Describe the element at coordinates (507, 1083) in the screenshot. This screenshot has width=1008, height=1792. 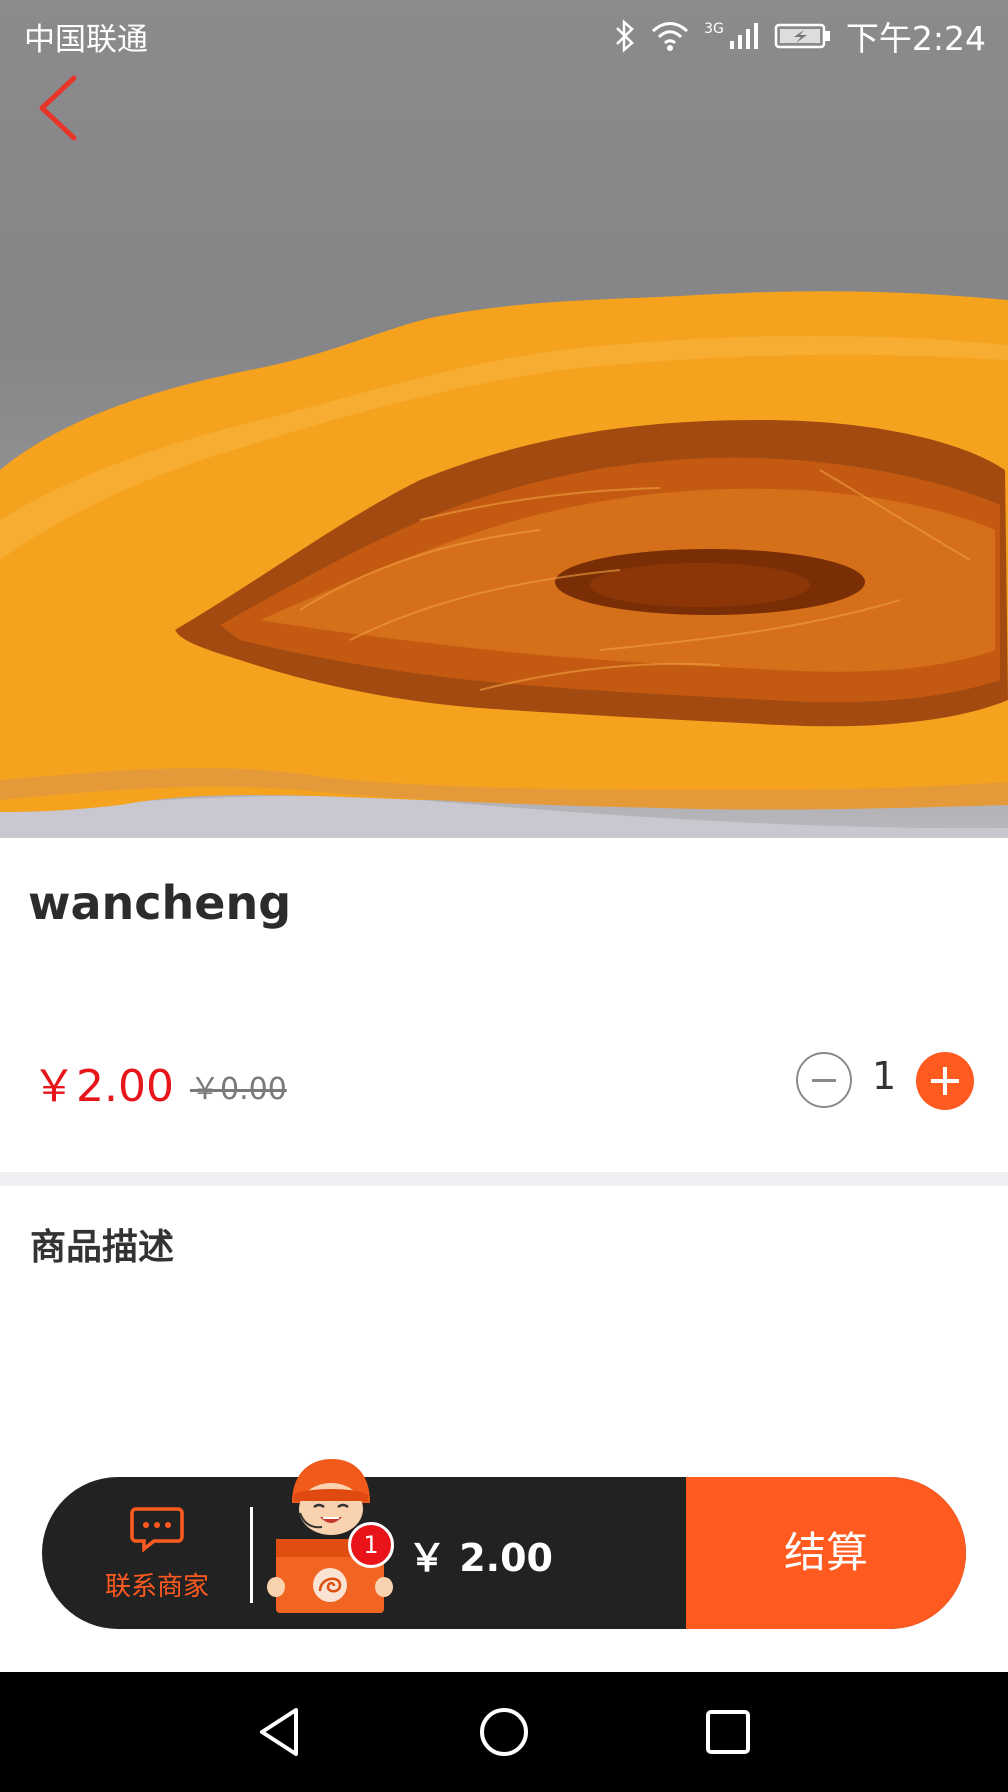
I see `price-row: ￥2.00 ￥0.00 1` at that location.